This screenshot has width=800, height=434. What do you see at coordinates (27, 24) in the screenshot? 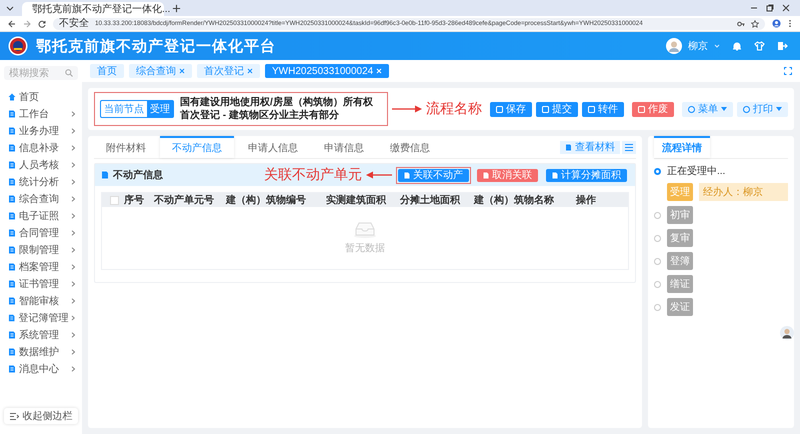
I see `forward-icon` at bounding box center [27, 24].